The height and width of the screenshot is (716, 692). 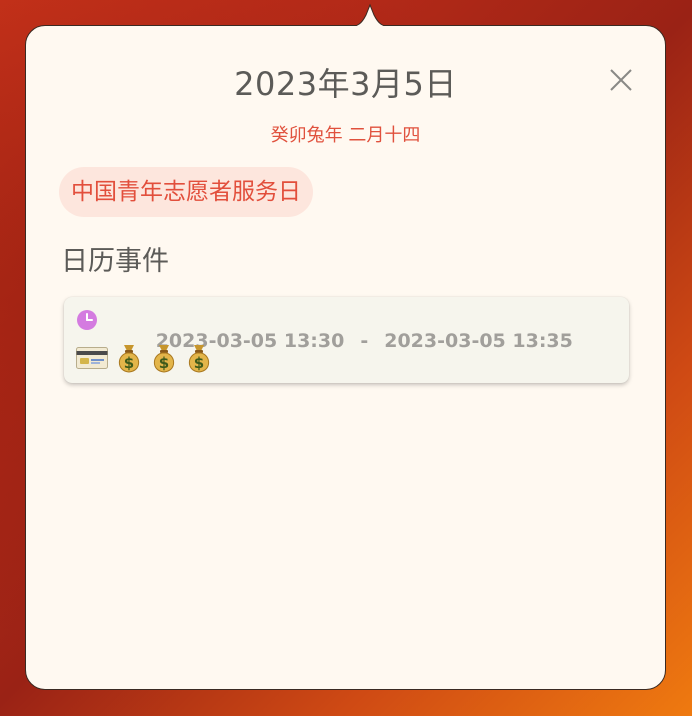 I want to click on festival-badge: 中国青年志愿者服务日, so click(x=186, y=192).